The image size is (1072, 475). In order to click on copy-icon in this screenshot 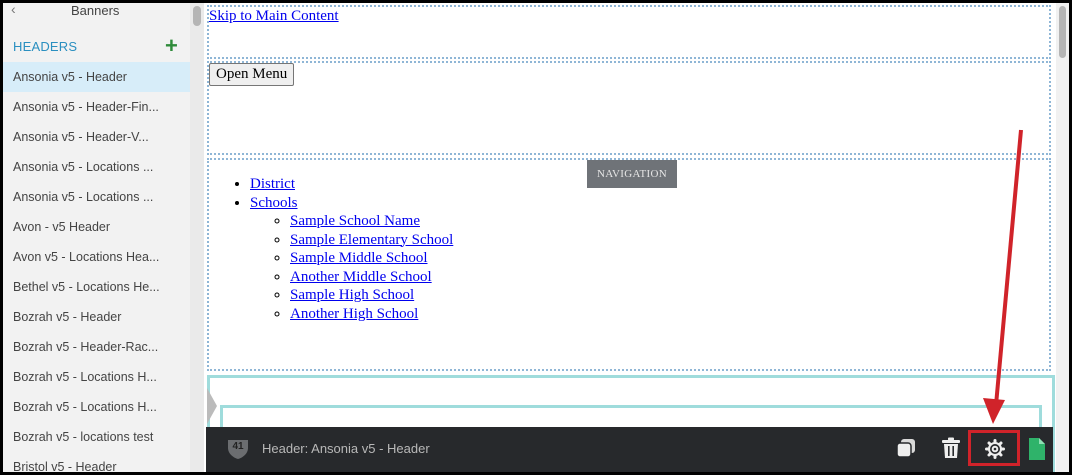, I will do `click(906, 448)`.